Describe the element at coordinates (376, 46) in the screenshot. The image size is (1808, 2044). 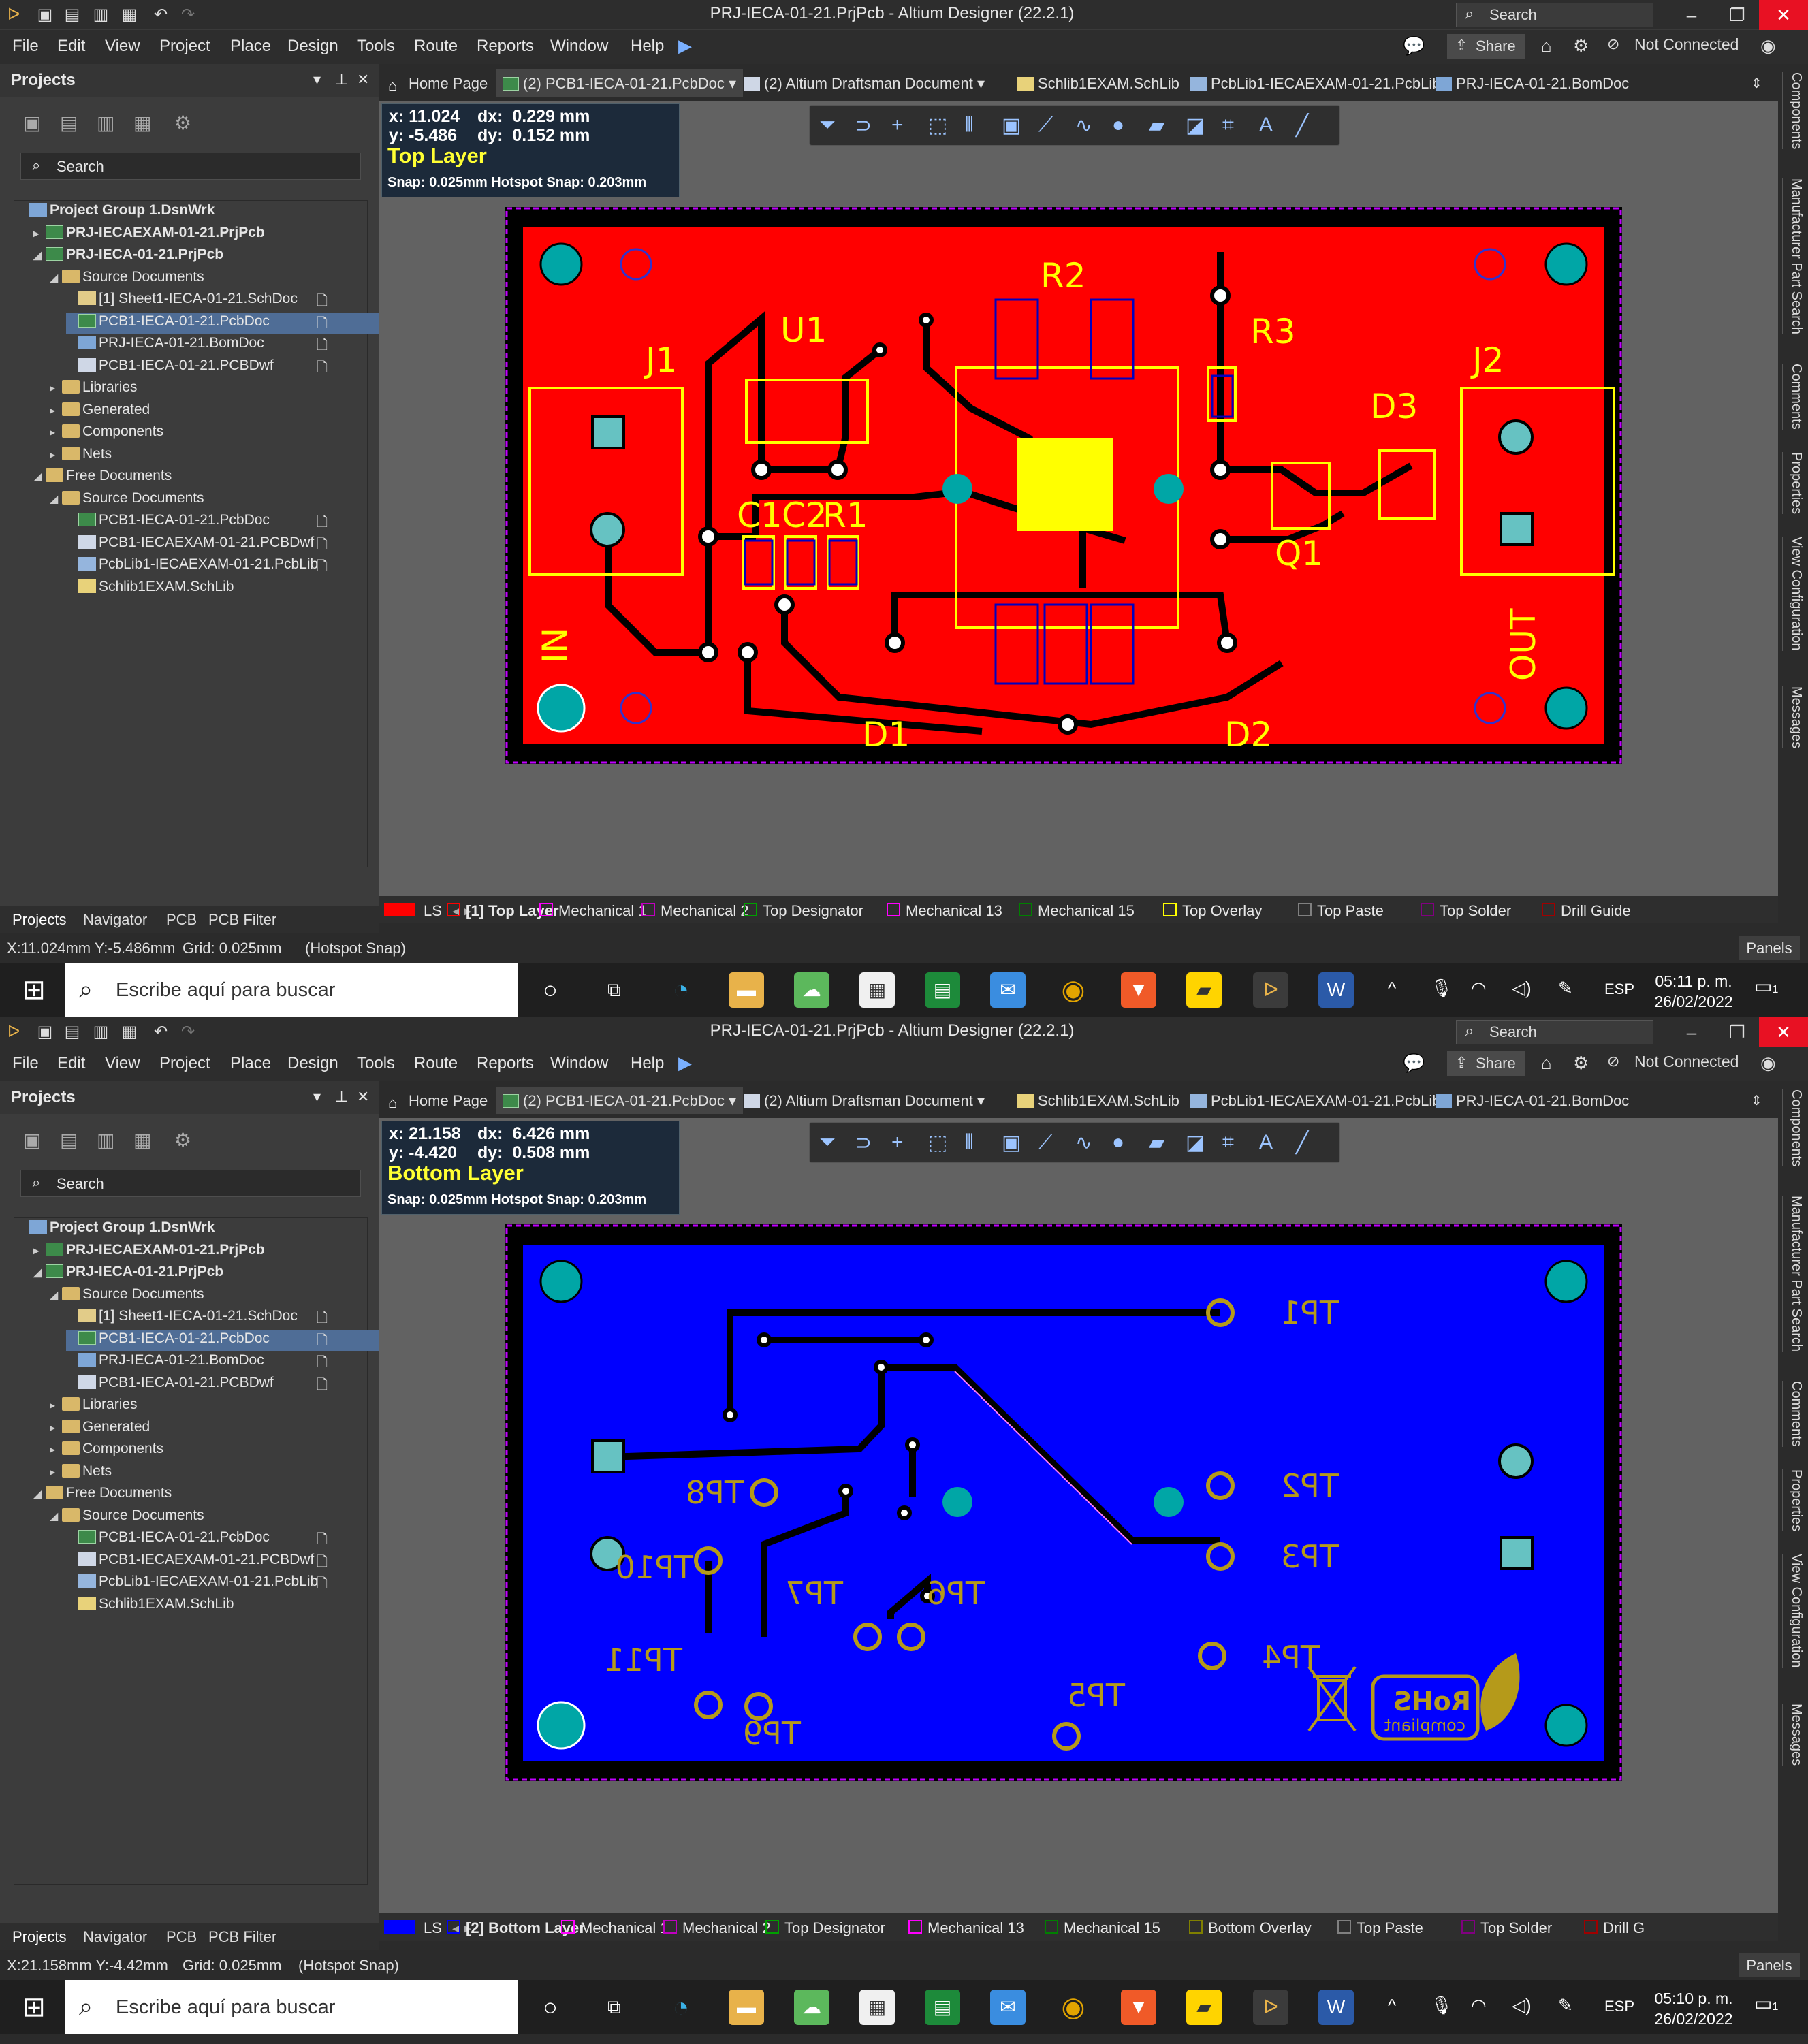
I see `menu-tools: Tools` at that location.